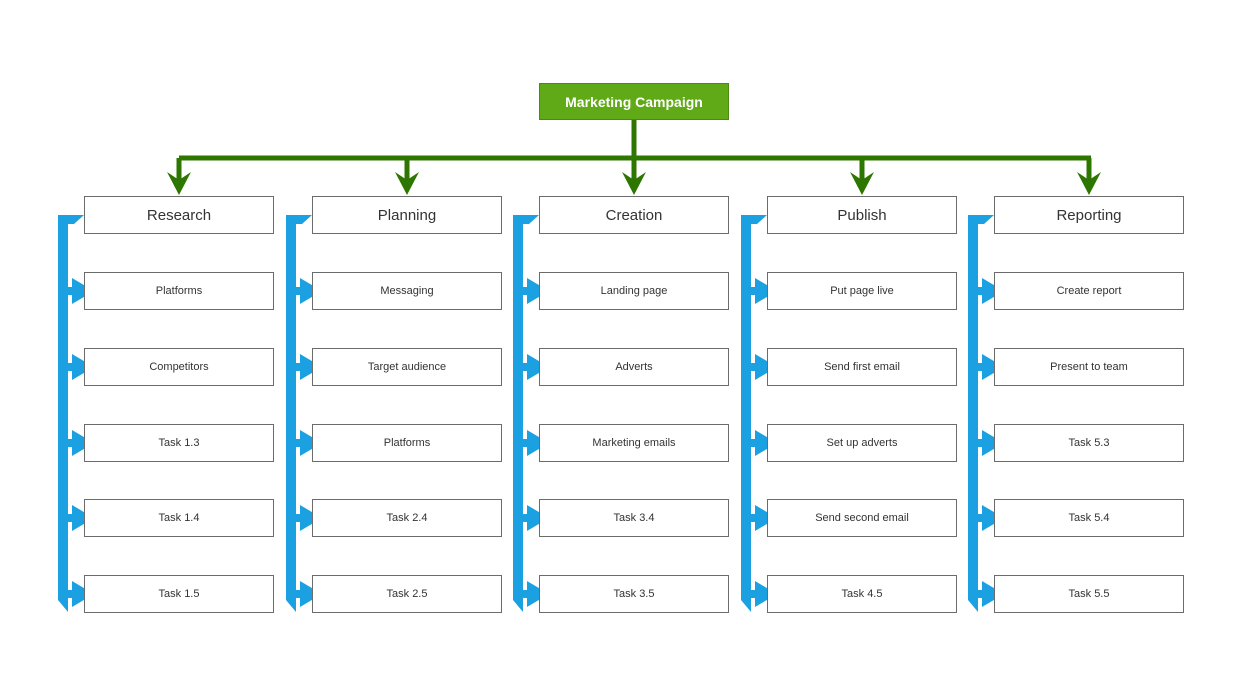 The image size is (1241, 698). I want to click on phase-node-creation: Creation, so click(634, 215).